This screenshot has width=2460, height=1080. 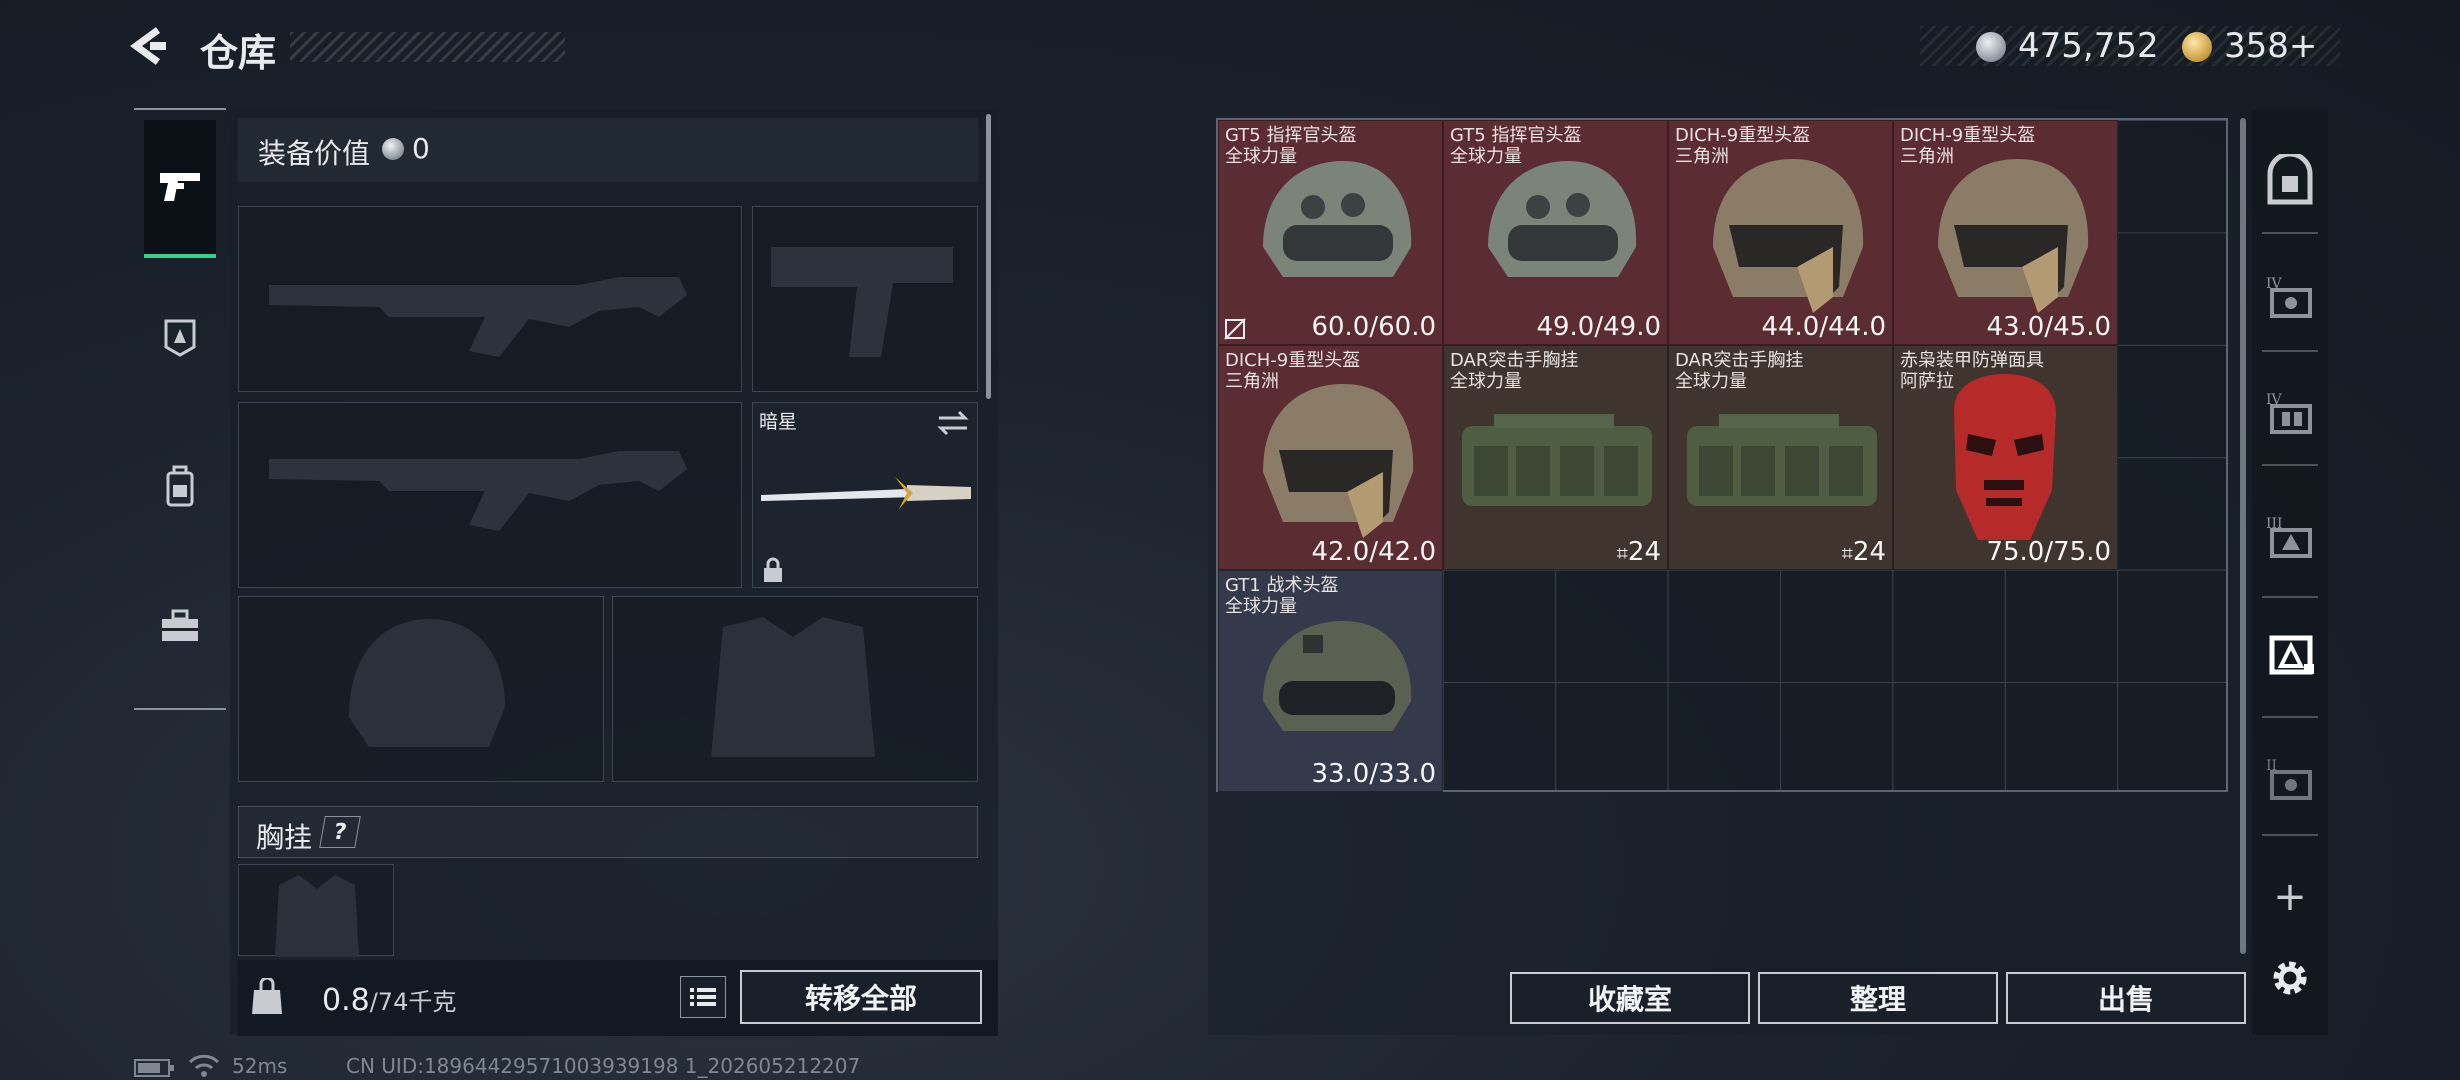 What do you see at coordinates (1291, 146) in the screenshot?
I see `item-name: GT5 指挥官头盔 全球力量` at bounding box center [1291, 146].